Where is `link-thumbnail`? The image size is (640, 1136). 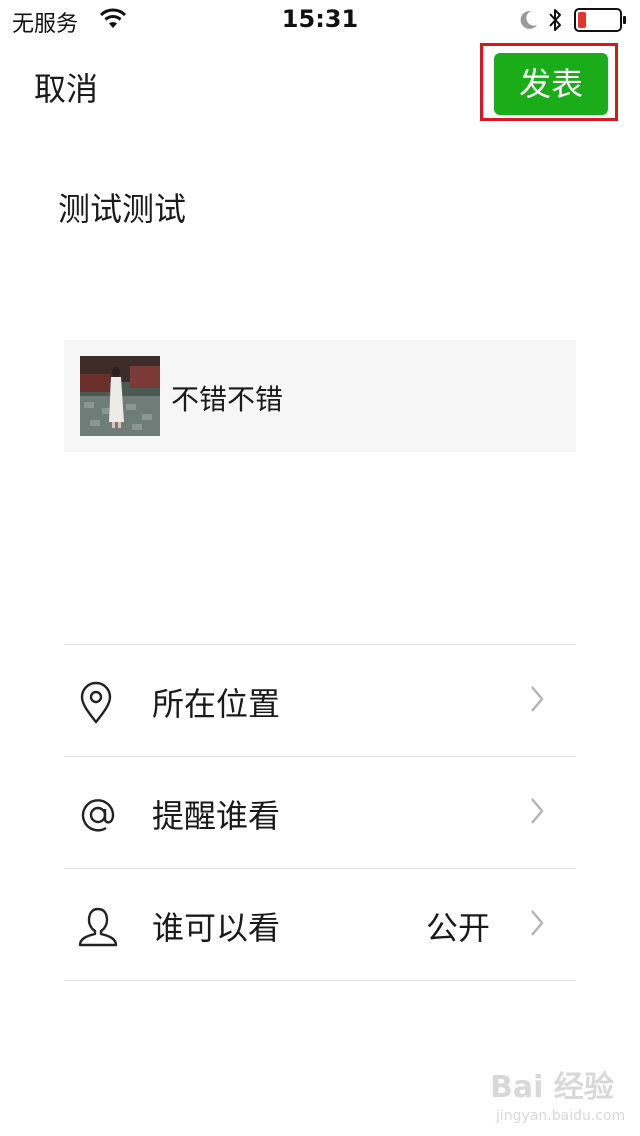 link-thumbnail is located at coordinates (120, 396).